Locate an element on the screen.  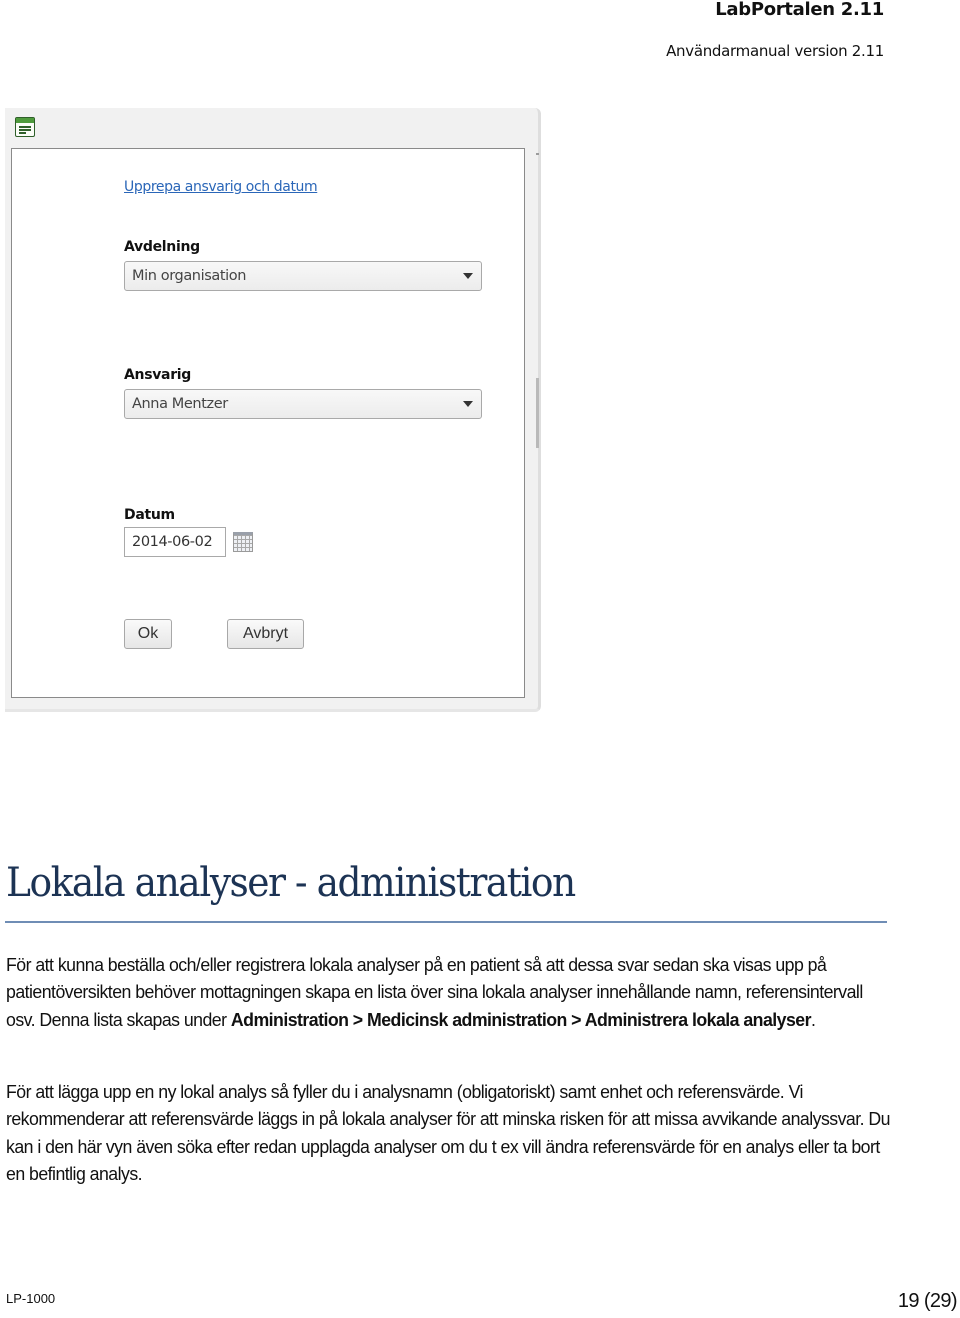
responsible-label: Ansvarig is located at coordinates (158, 375).